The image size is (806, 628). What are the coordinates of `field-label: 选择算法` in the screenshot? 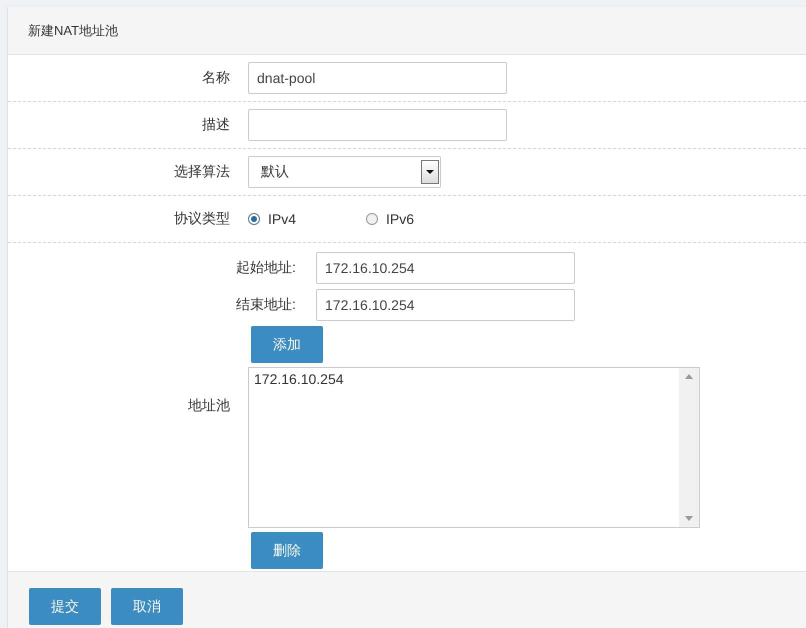 It's located at (202, 172).